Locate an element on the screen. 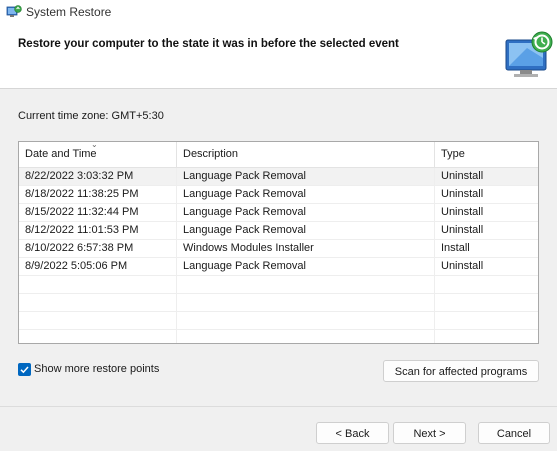 The height and width of the screenshot is (451, 557). back-button: < Back is located at coordinates (352, 433).